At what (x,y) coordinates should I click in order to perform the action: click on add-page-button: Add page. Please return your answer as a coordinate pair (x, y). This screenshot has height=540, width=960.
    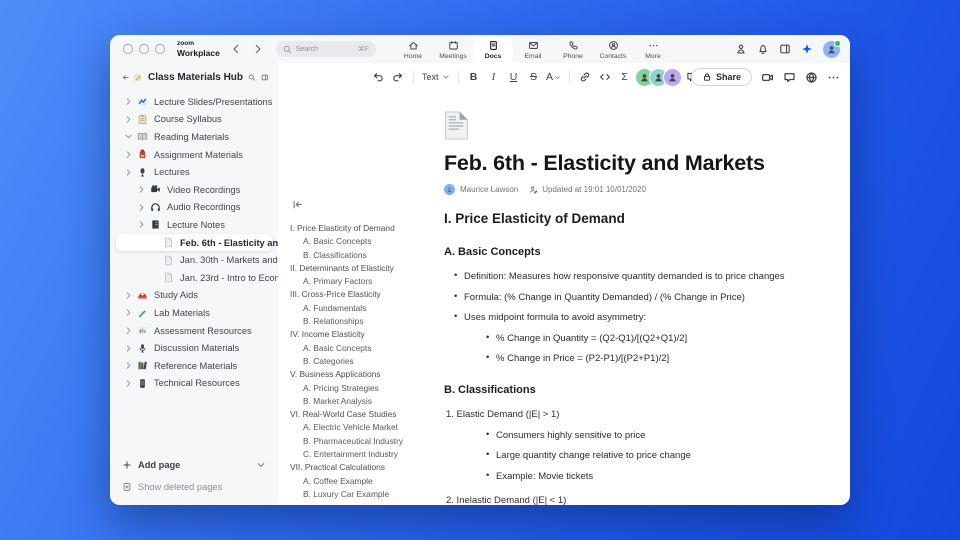
    Looking at the image, I should click on (194, 465).